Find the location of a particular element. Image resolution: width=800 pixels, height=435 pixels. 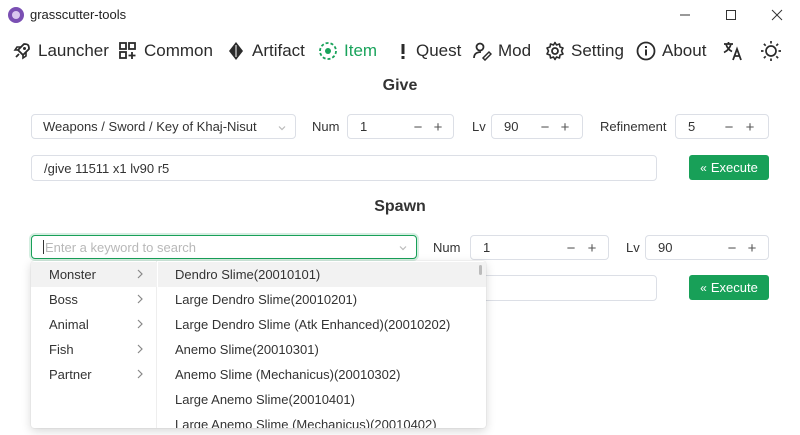

nav-launcher: Launcher is located at coordinates (60, 51).